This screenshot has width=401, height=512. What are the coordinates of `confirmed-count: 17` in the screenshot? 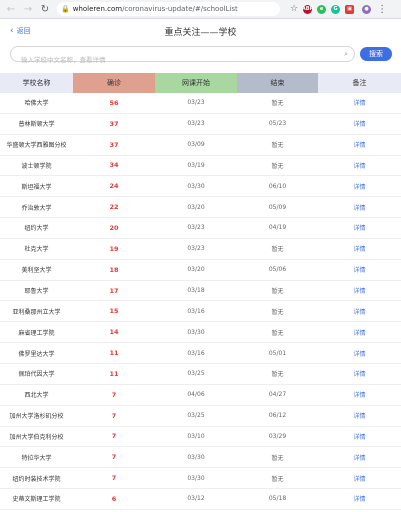 It's located at (114, 290).